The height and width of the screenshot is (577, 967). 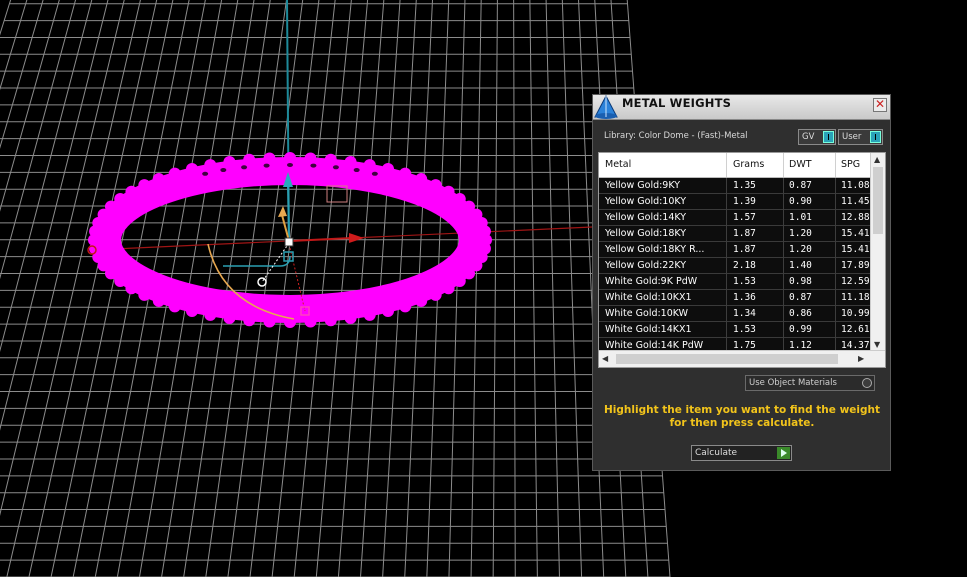 I want to click on gizmo-dotted-guide, so click(x=275, y=262).